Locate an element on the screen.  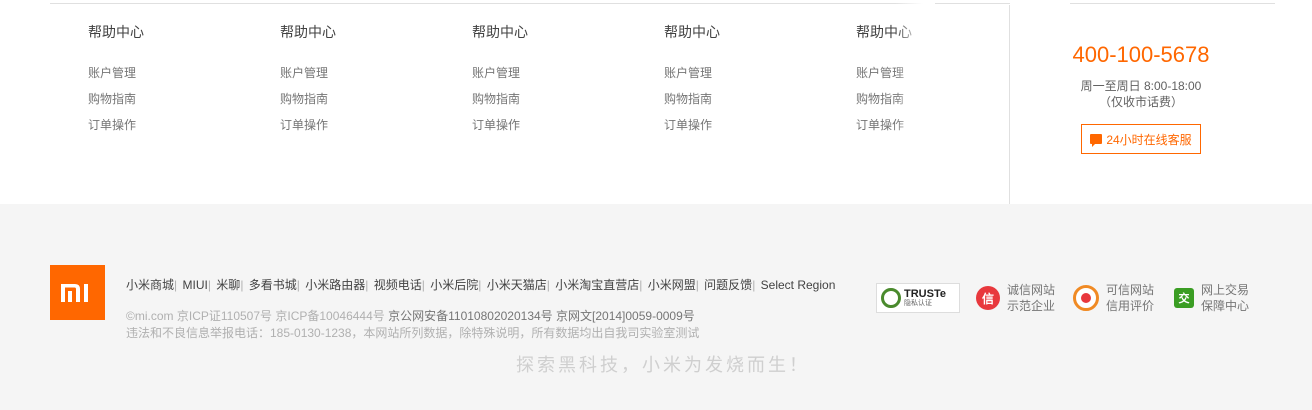
mi-logo is located at coordinates (77, 292).